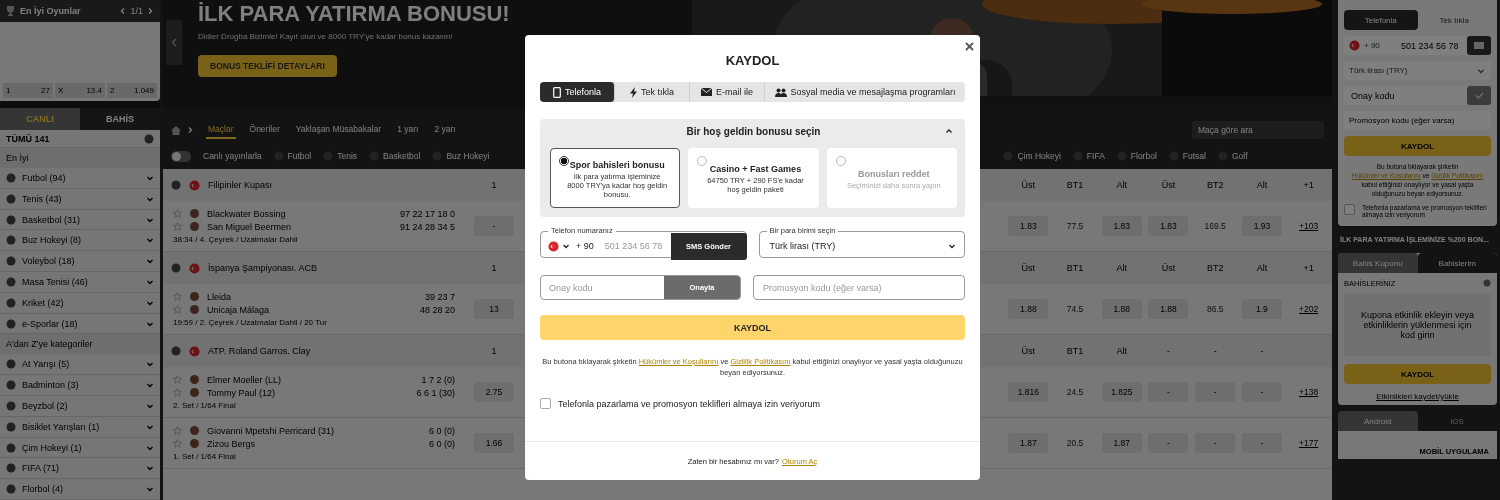 The image size is (1500, 500). What do you see at coordinates (80, 90) in the screenshot?
I see `odds-button: X 13.4` at bounding box center [80, 90].